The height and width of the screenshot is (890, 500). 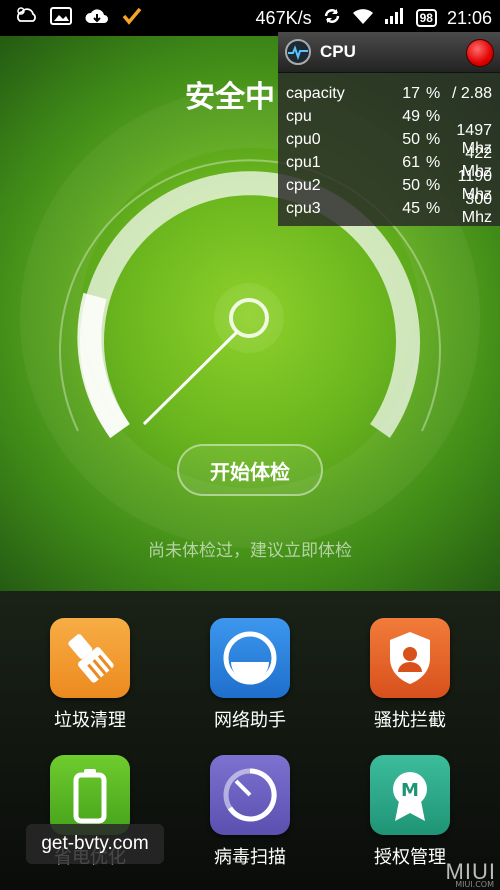 I want to click on clock: 21:06, so click(x=469, y=17).